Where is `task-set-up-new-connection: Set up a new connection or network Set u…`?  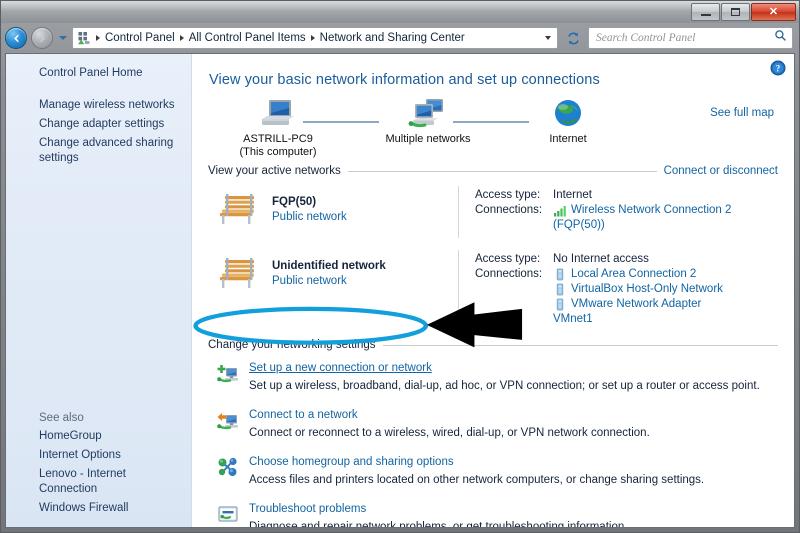 task-set-up-new-connection: Set up a new connection or network Set u… is located at coordinates (493, 377).